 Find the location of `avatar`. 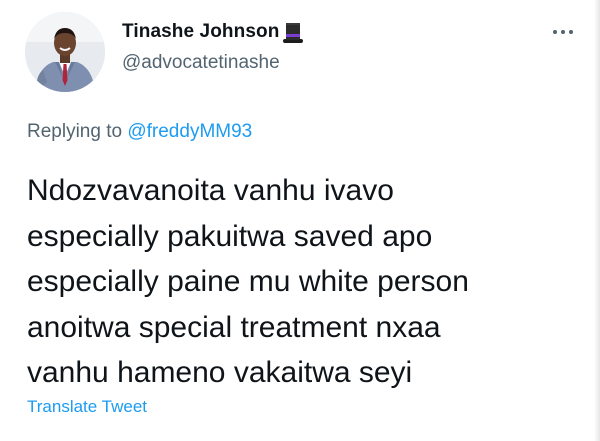

avatar is located at coordinates (65, 52).